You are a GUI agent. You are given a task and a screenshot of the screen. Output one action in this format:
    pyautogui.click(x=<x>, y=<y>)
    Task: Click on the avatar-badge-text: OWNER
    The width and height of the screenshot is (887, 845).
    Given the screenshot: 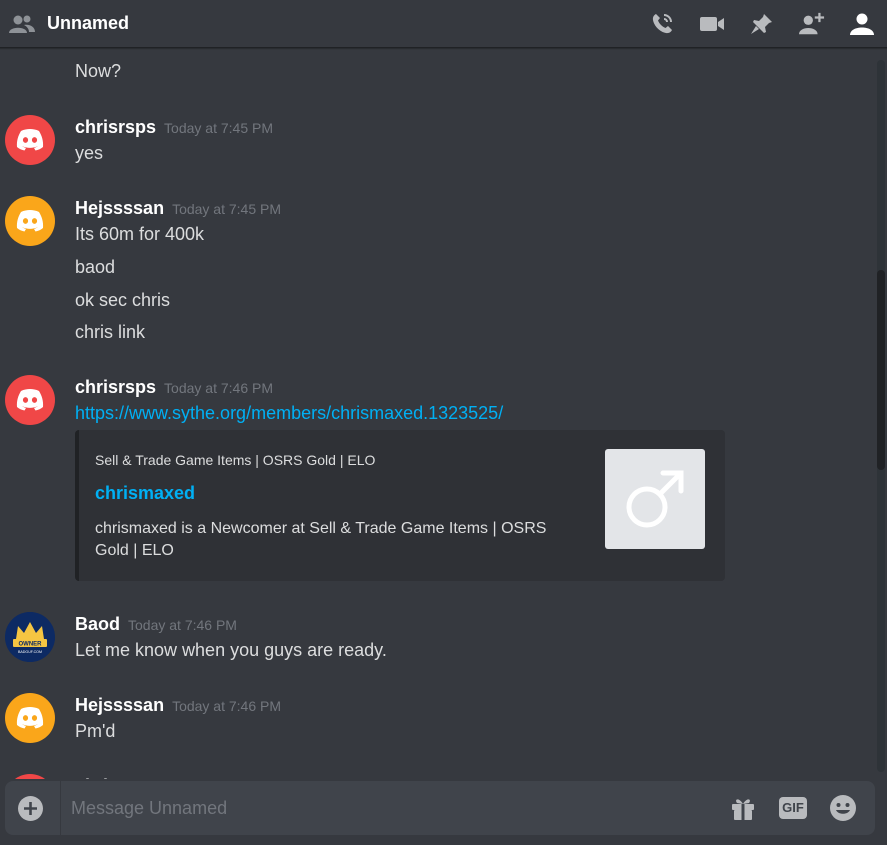 What is the action you would take?
    pyautogui.click(x=31, y=645)
    